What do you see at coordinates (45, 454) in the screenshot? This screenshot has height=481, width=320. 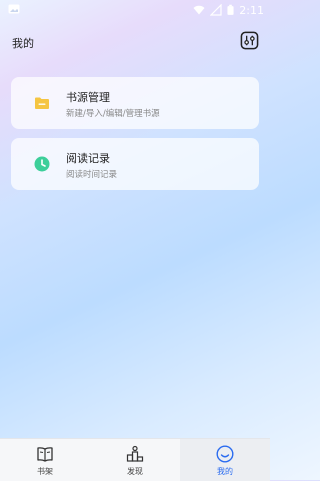 I see `book-icon` at bounding box center [45, 454].